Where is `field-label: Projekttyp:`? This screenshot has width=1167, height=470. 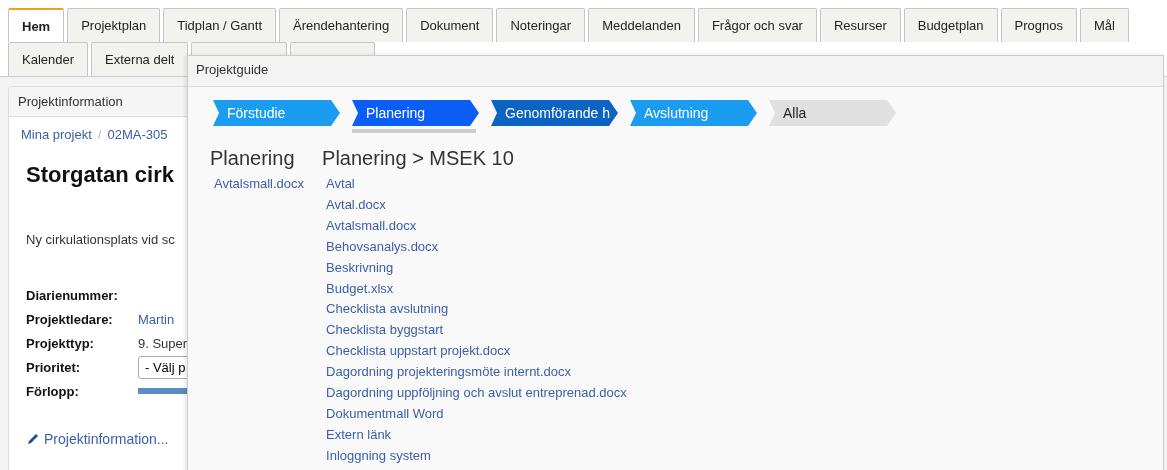
field-label: Projekttyp: is located at coordinates (60, 343).